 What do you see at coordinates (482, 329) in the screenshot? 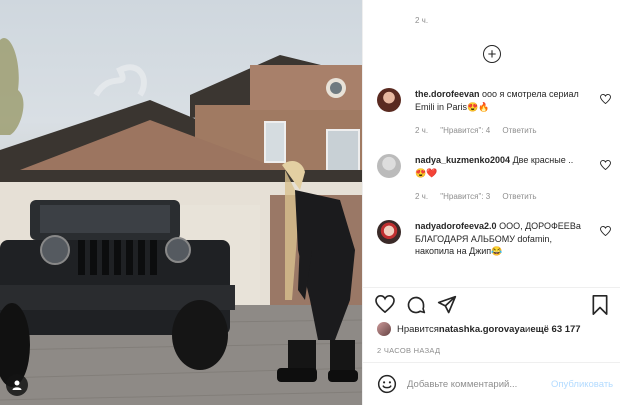
I see `liker-username: natashka.gorovaya` at bounding box center [482, 329].